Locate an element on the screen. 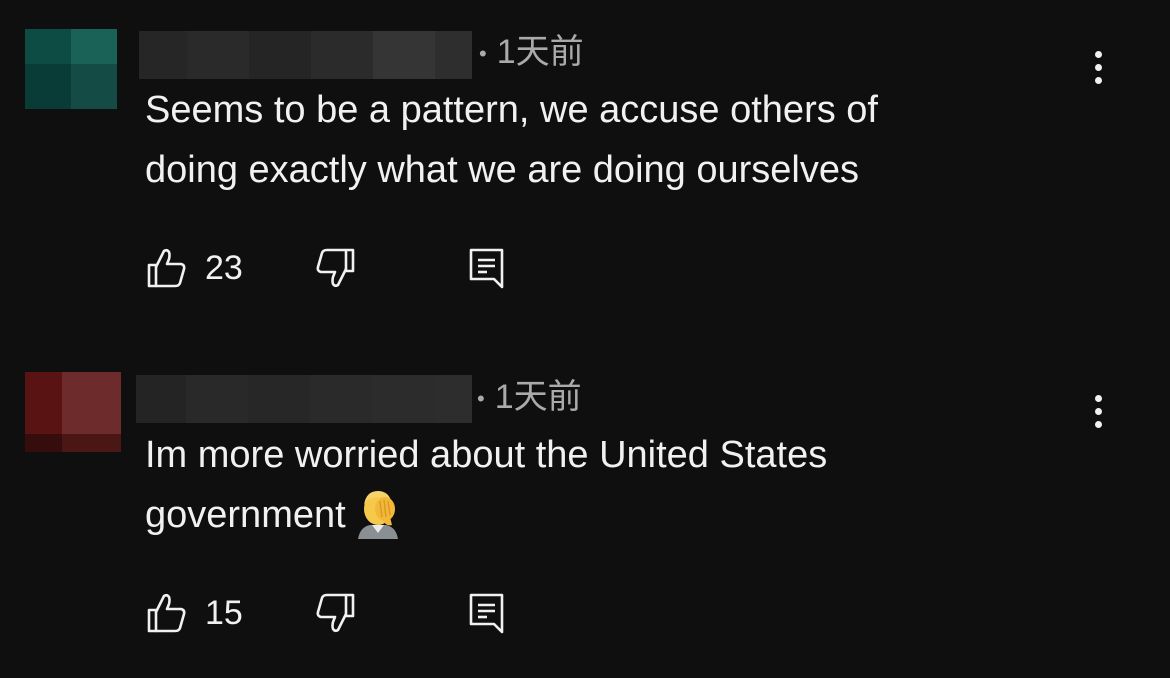 This screenshot has width=1170, height=678. like-count: 23 is located at coordinates (224, 268).